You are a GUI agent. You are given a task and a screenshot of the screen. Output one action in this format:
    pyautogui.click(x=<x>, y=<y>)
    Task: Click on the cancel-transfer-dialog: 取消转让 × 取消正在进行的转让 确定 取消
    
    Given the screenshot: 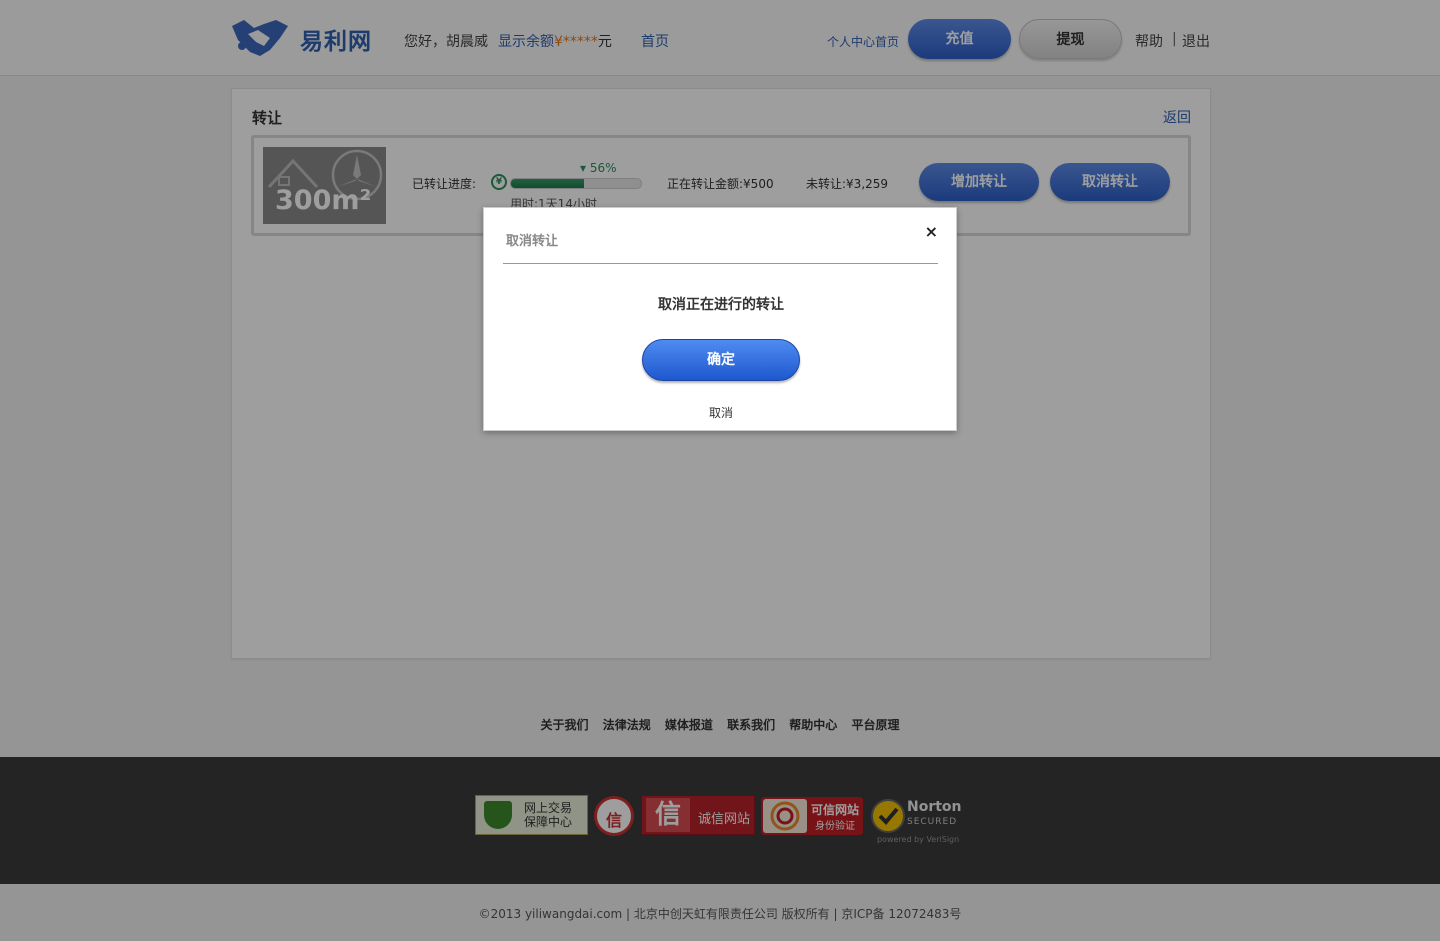 What is the action you would take?
    pyautogui.click(x=720, y=319)
    